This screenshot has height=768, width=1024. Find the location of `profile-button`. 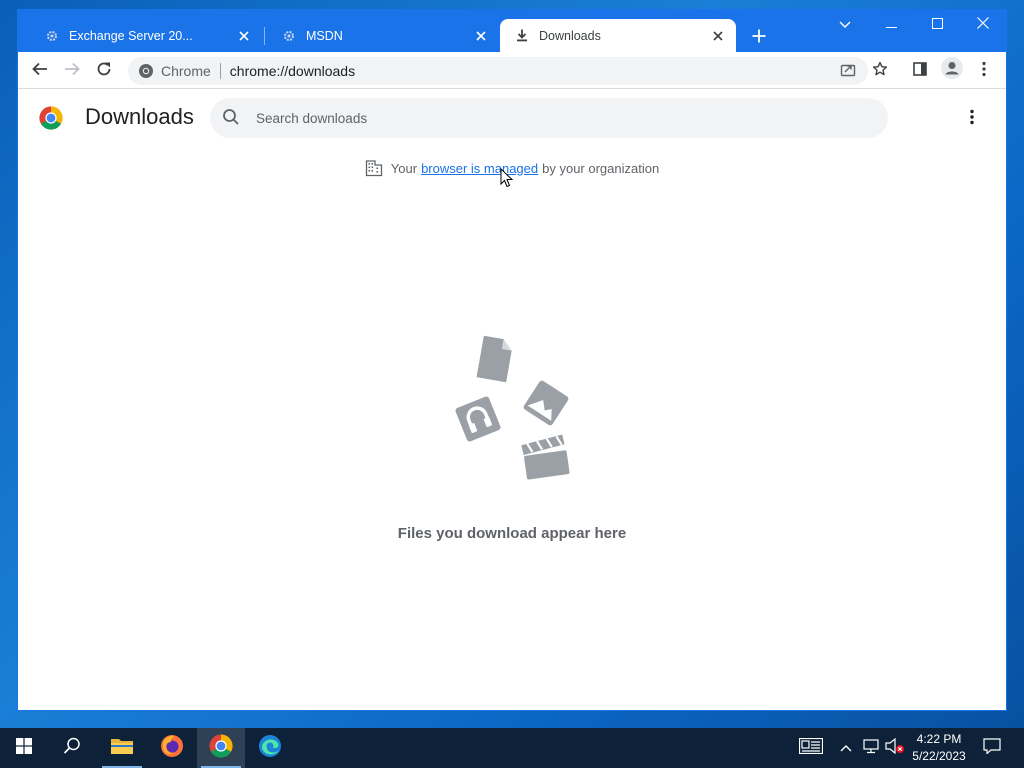

profile-button is located at coordinates (952, 70).